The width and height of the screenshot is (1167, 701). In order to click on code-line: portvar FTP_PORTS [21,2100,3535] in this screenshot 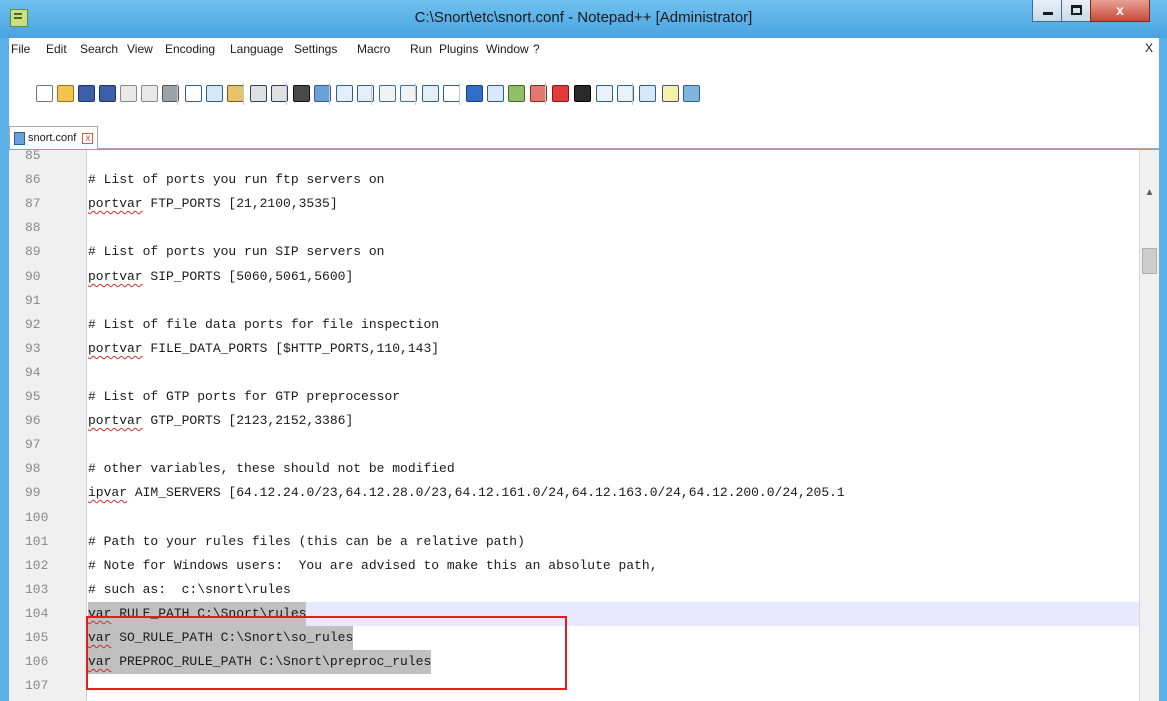, I will do `click(613, 204)`.